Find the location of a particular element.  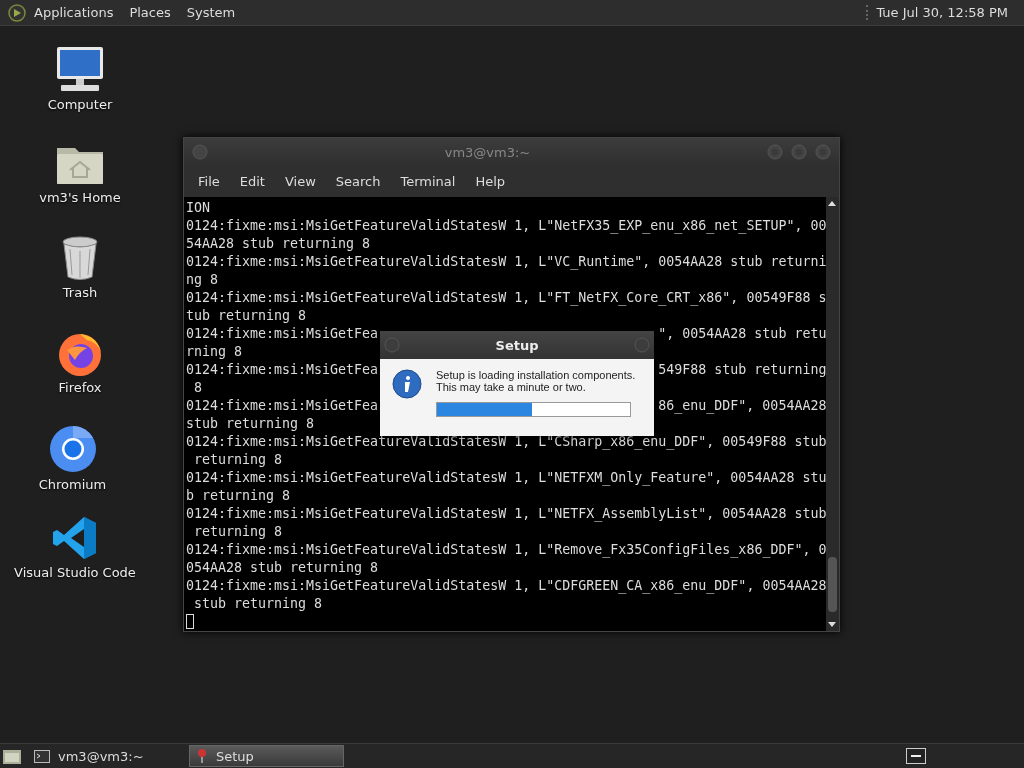

show-desktop-icon is located at coordinates (12, 756).